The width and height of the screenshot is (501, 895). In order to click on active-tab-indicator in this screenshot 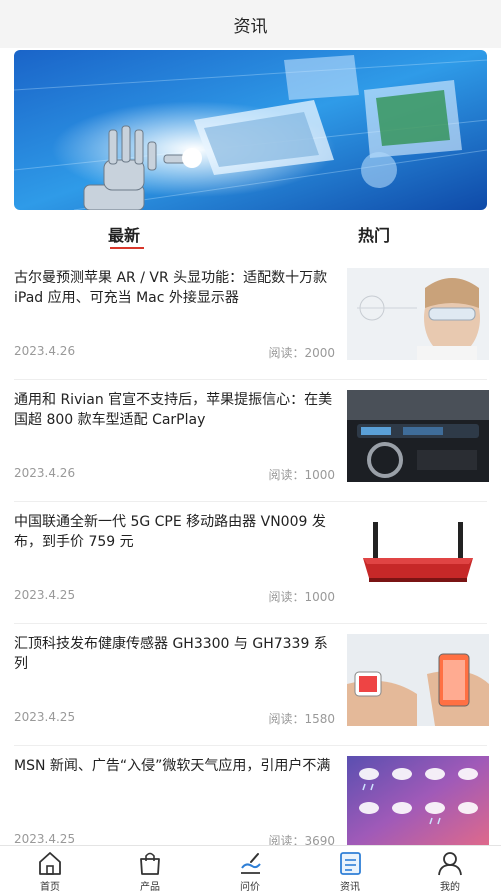, I will do `click(127, 248)`.